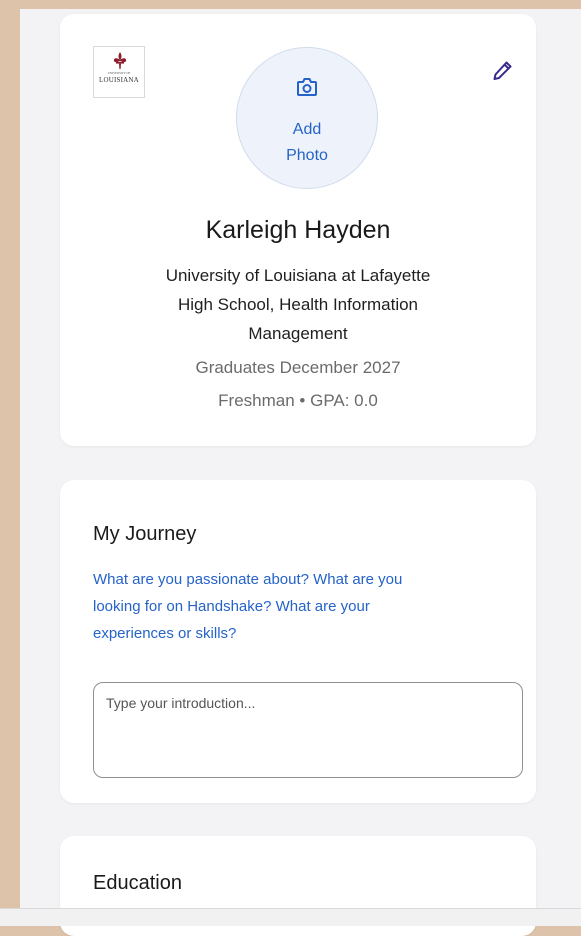 This screenshot has width=581, height=936. I want to click on school-logo: UNIVERSITY OF LOUISIANA, so click(119, 72).